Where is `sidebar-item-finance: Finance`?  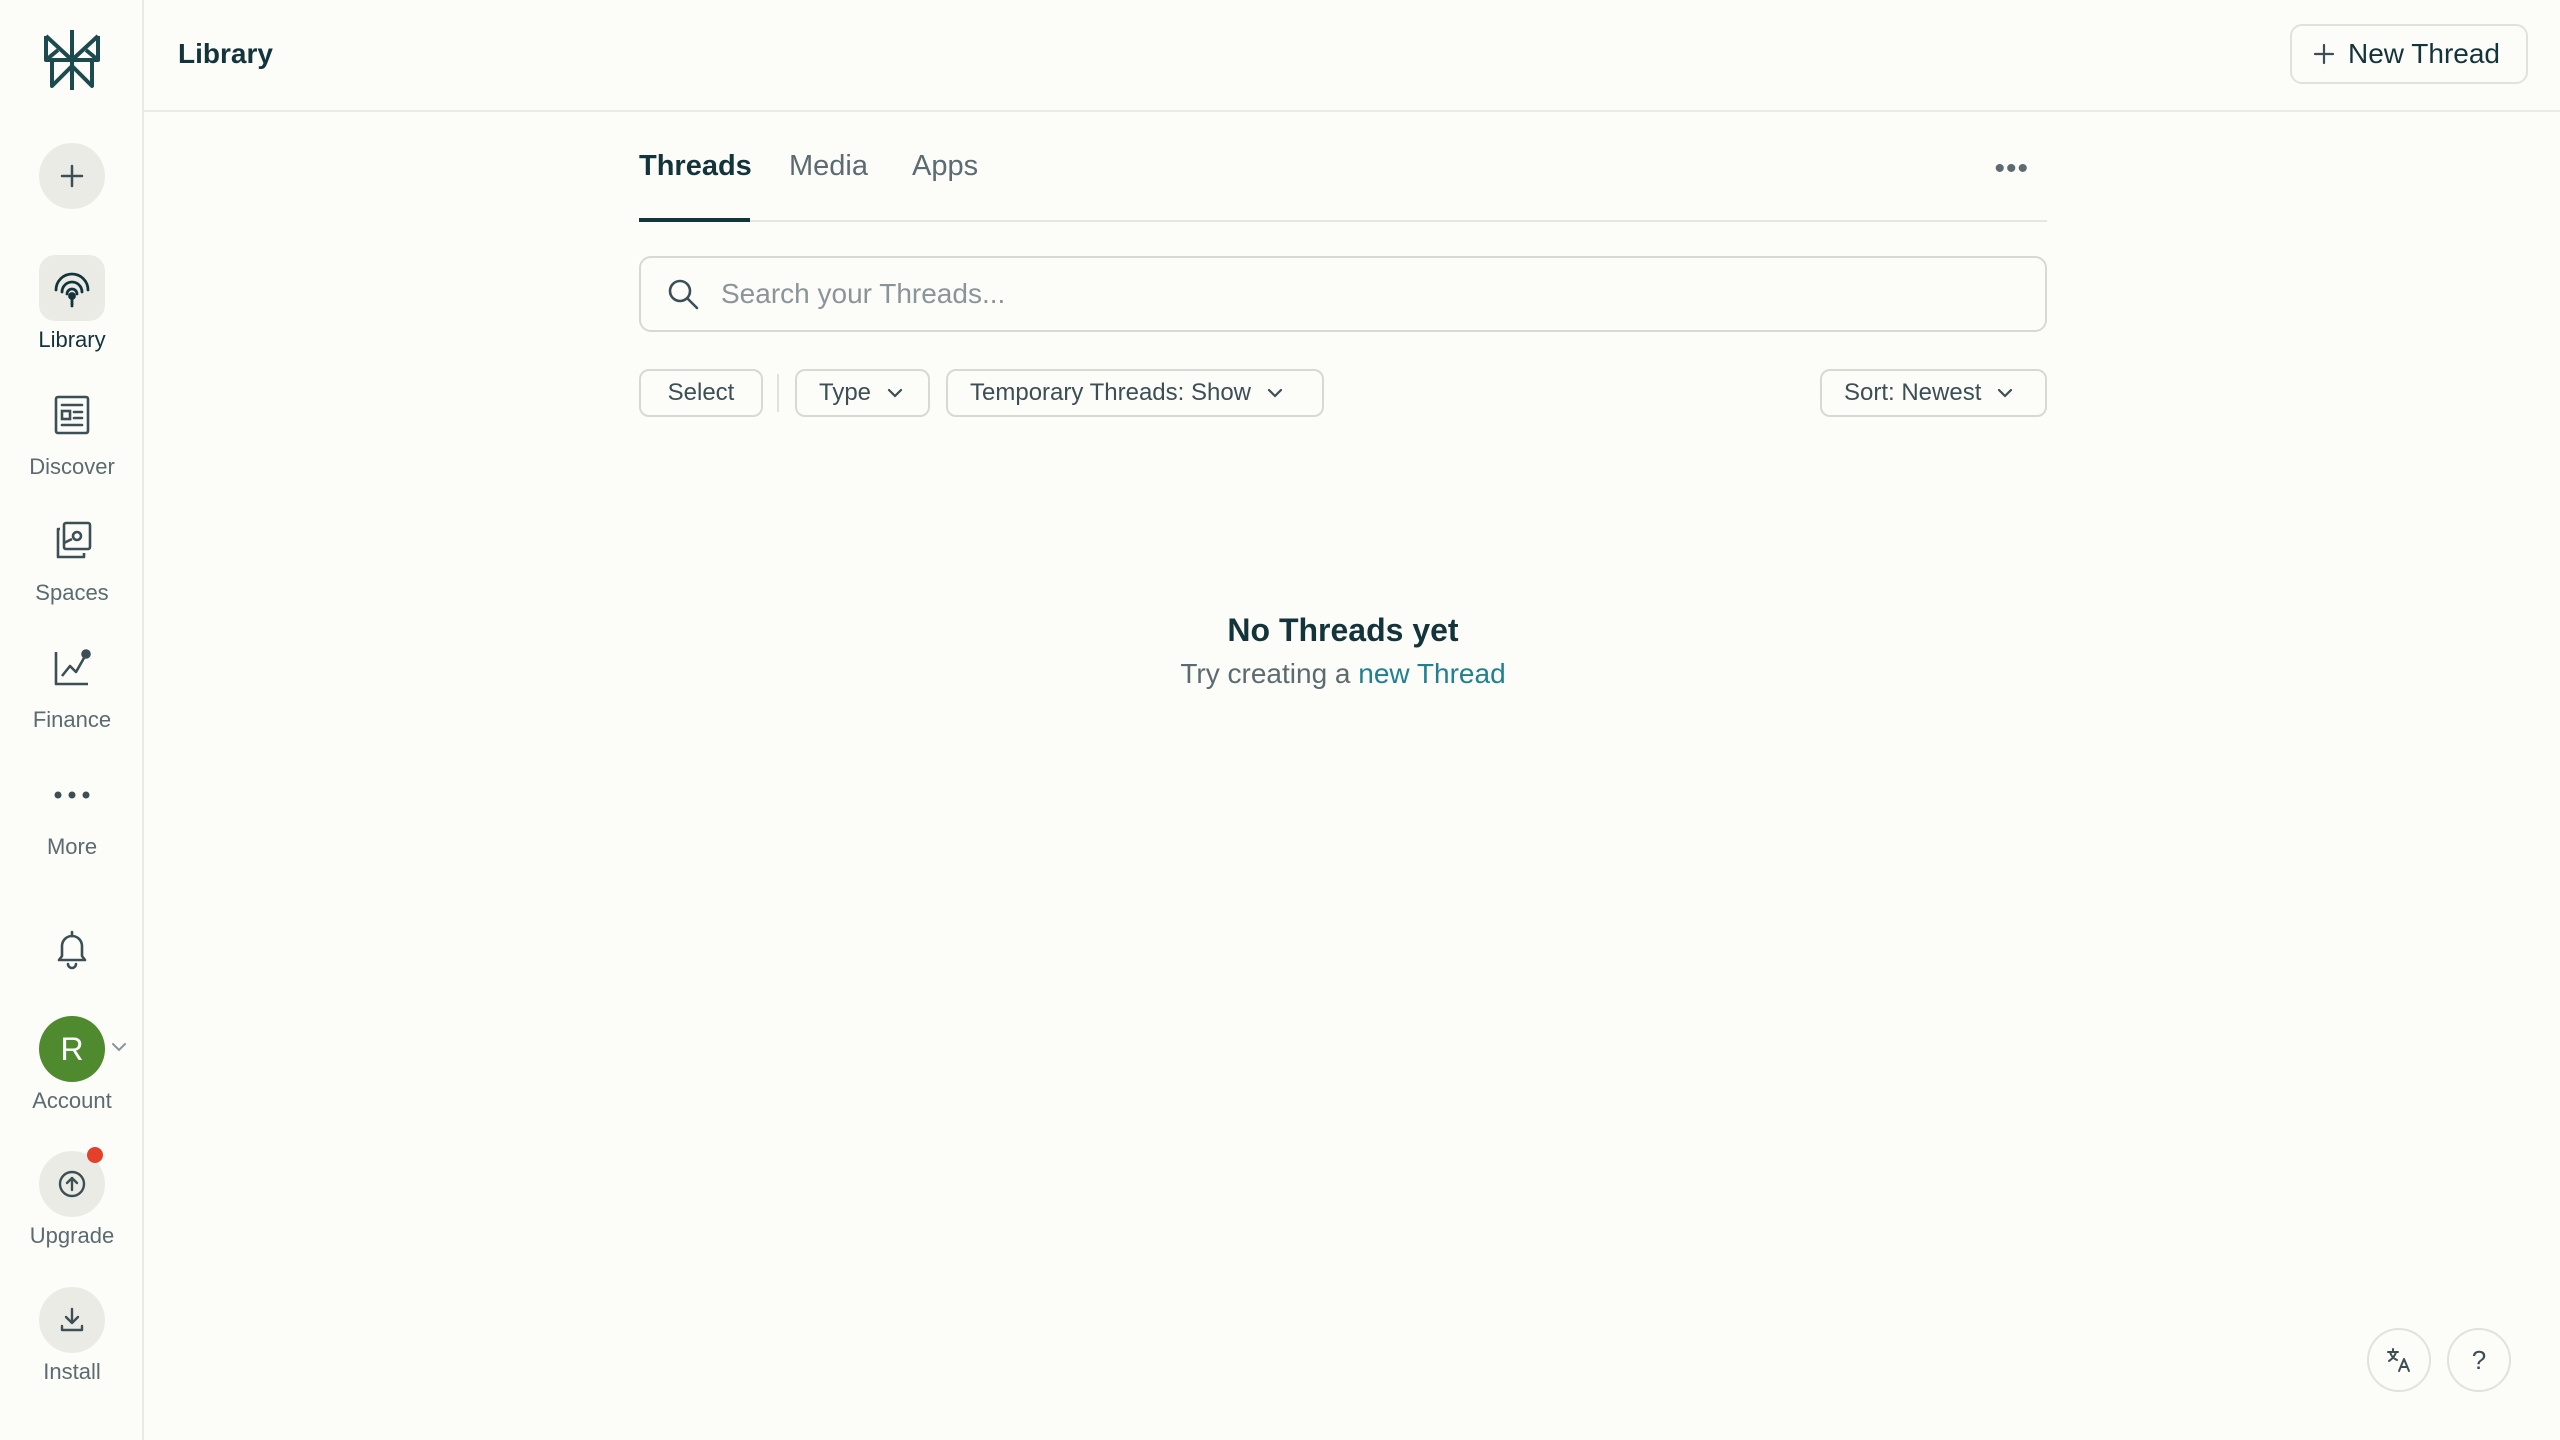 sidebar-item-finance: Finance is located at coordinates (72, 684).